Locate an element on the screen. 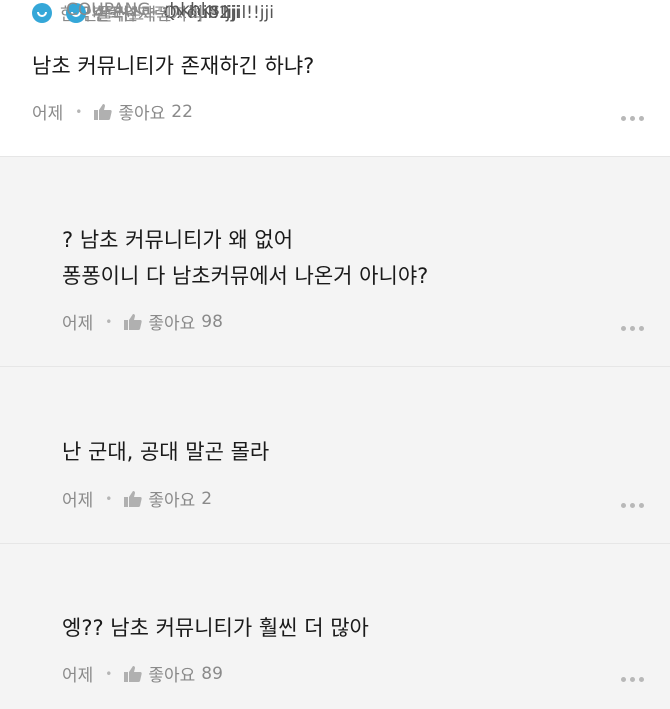 Image resolution: width=670 pixels, height=709 pixels. comment-line: ? 남초 커뮤니티가 왜 없어 is located at coordinates (178, 240).